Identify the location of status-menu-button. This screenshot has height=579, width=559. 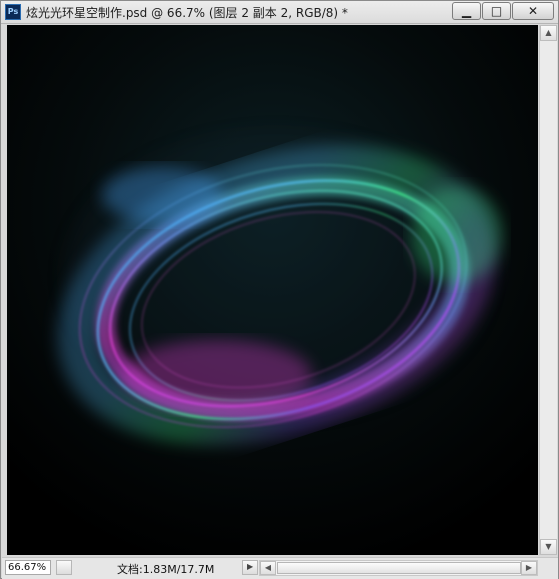
(64, 567).